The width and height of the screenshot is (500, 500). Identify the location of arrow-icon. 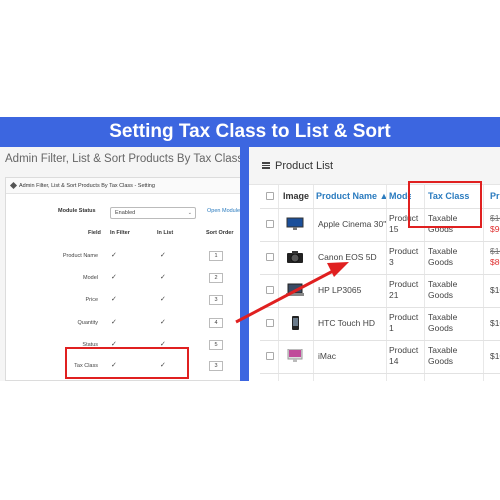
(292, 293).